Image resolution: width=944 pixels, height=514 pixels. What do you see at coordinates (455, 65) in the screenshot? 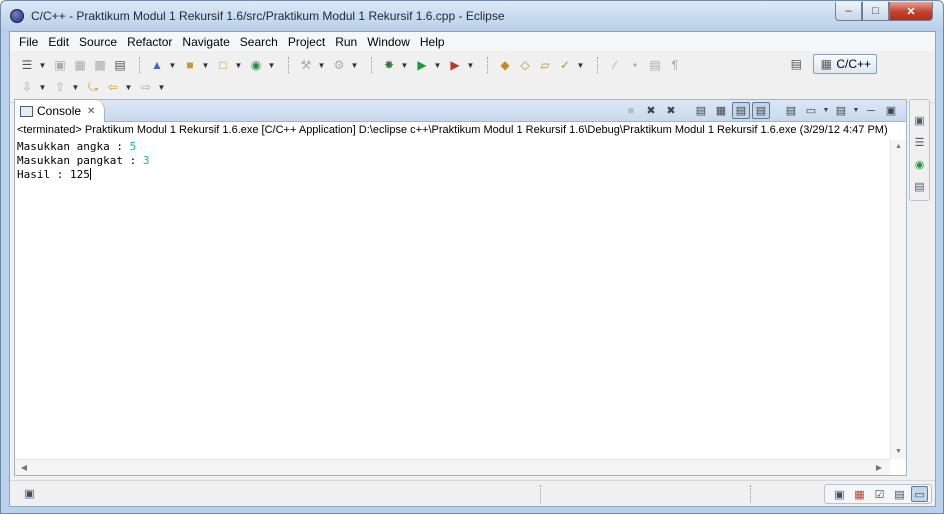
I see `external-tools-icon: ▶` at bounding box center [455, 65].